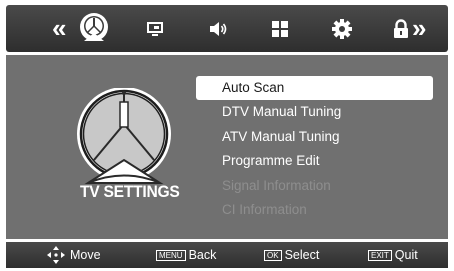 The width and height of the screenshot is (454, 271). What do you see at coordinates (393, 255) in the screenshot?
I see `hint-quit: EXIT Quit` at bounding box center [393, 255].